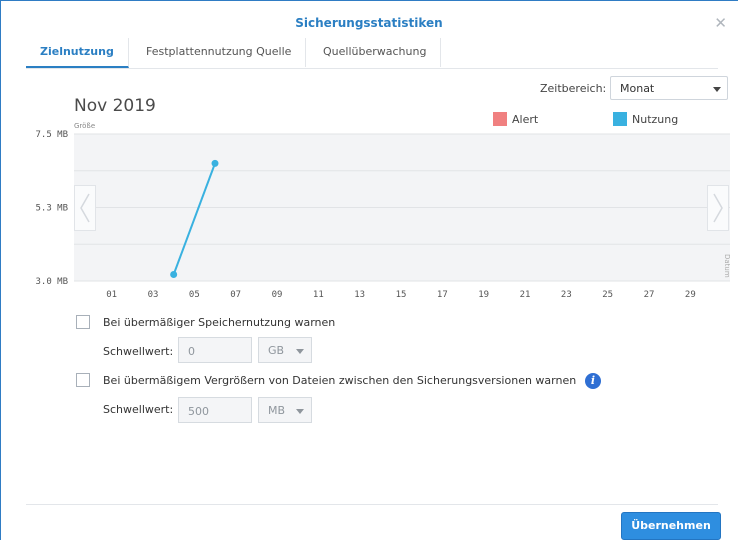  Describe the element at coordinates (83, 380) in the screenshot. I see `file-growth-warning-checkbox` at that location.